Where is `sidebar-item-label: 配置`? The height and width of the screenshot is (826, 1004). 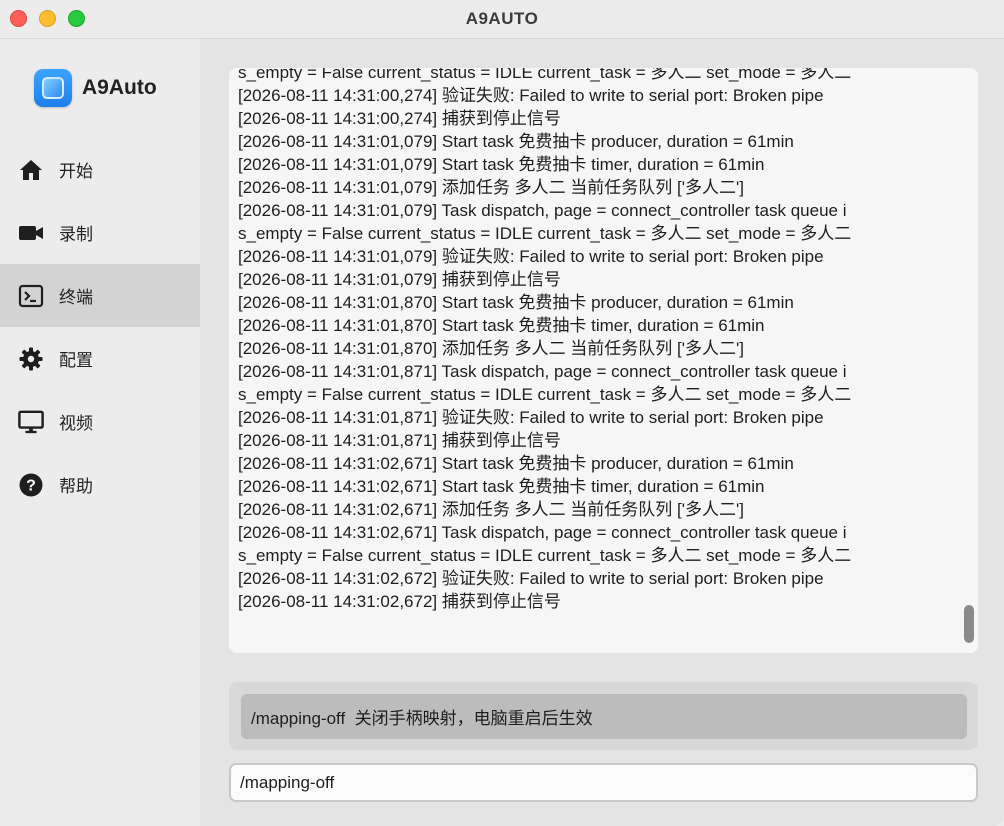 sidebar-item-label: 配置 is located at coordinates (76, 360).